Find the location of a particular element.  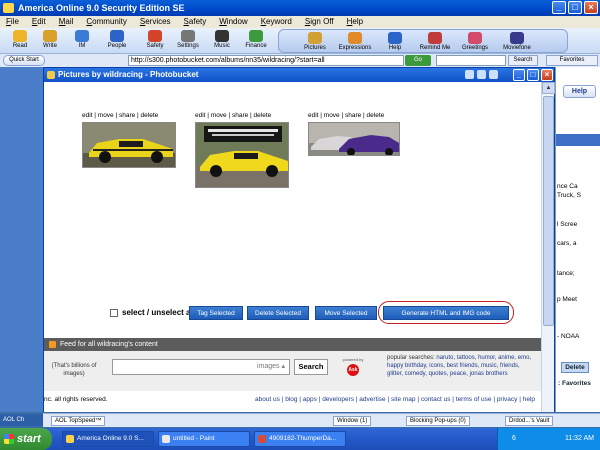

maximize-button: □ is located at coordinates (575, 7).